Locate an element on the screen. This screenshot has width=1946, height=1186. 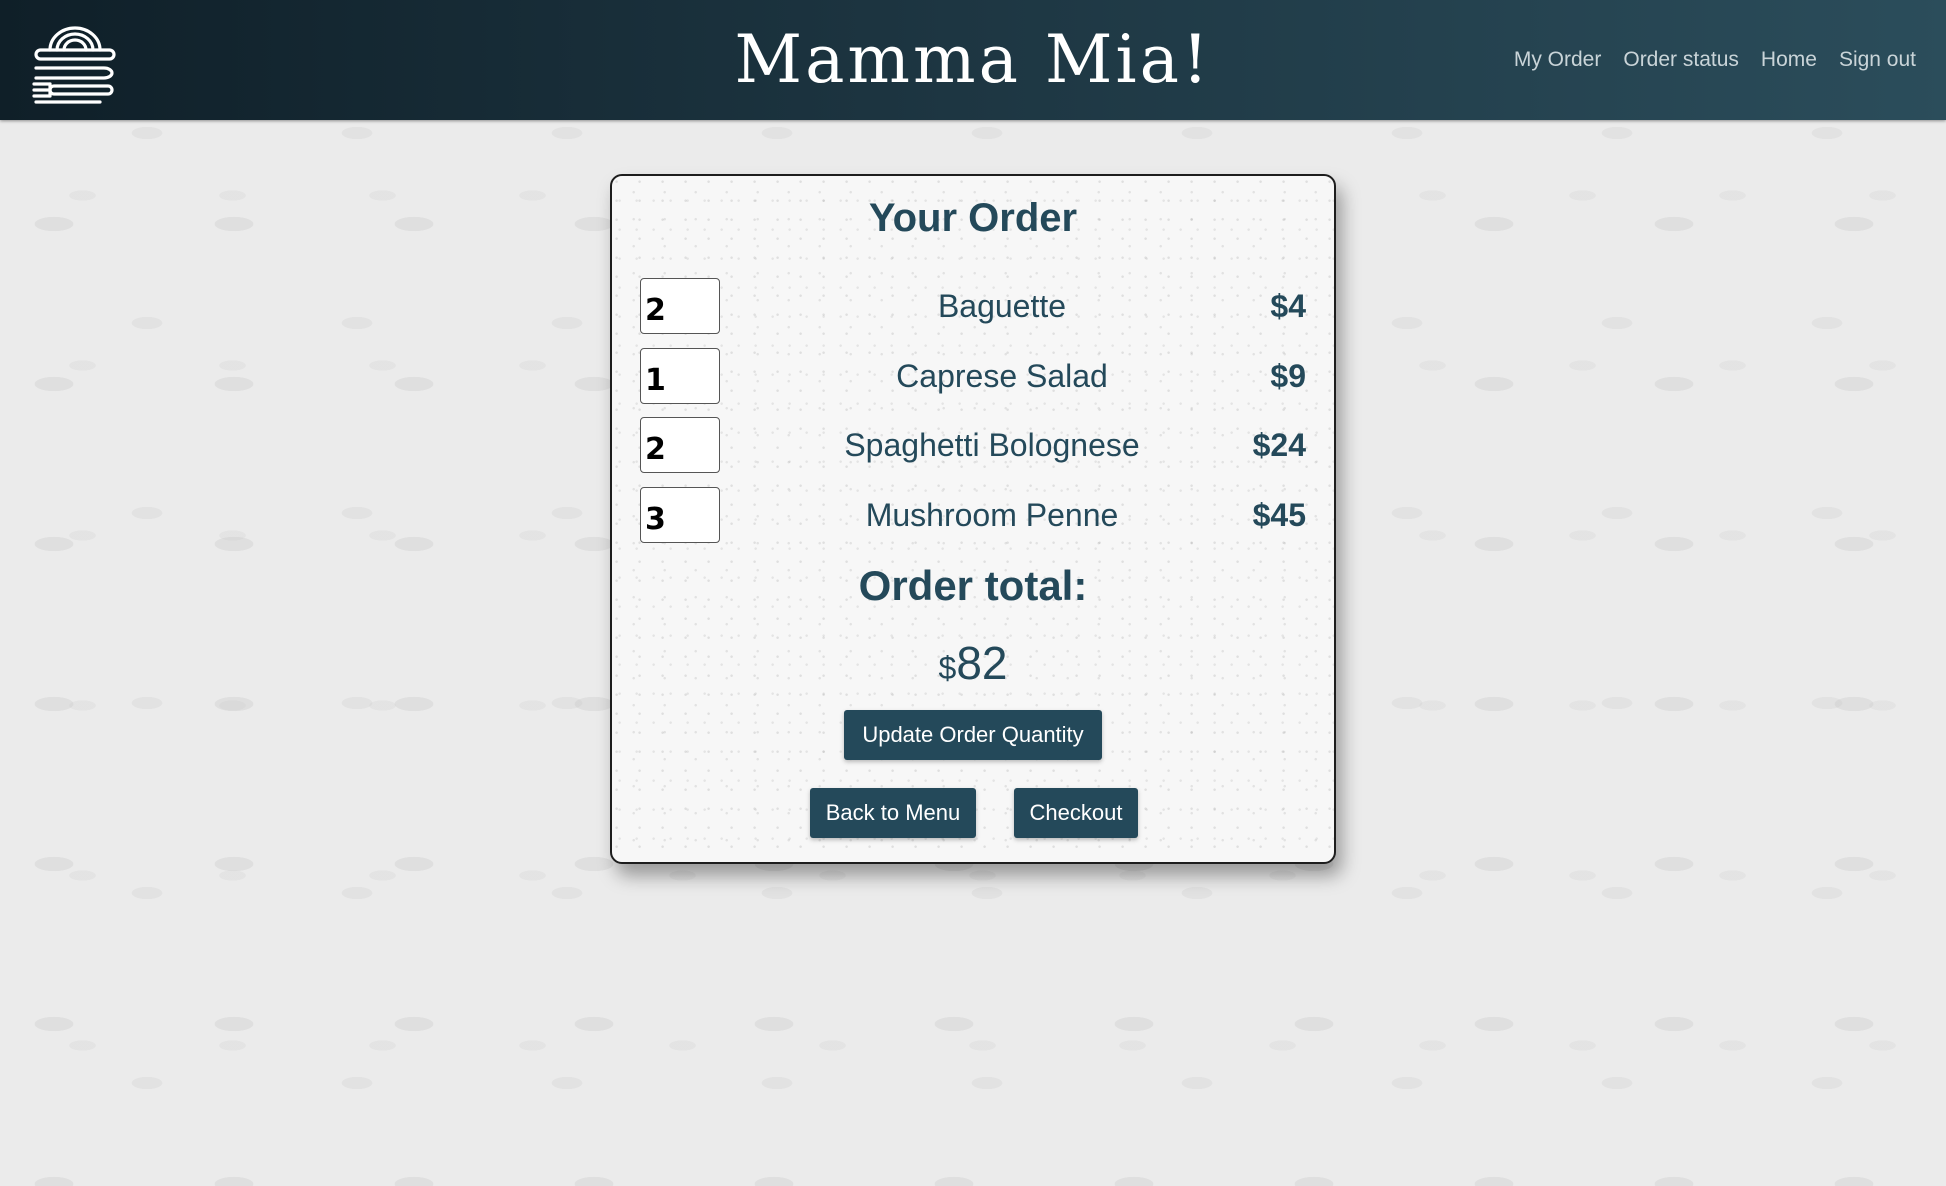
total-currency: $ is located at coordinates (947, 668).